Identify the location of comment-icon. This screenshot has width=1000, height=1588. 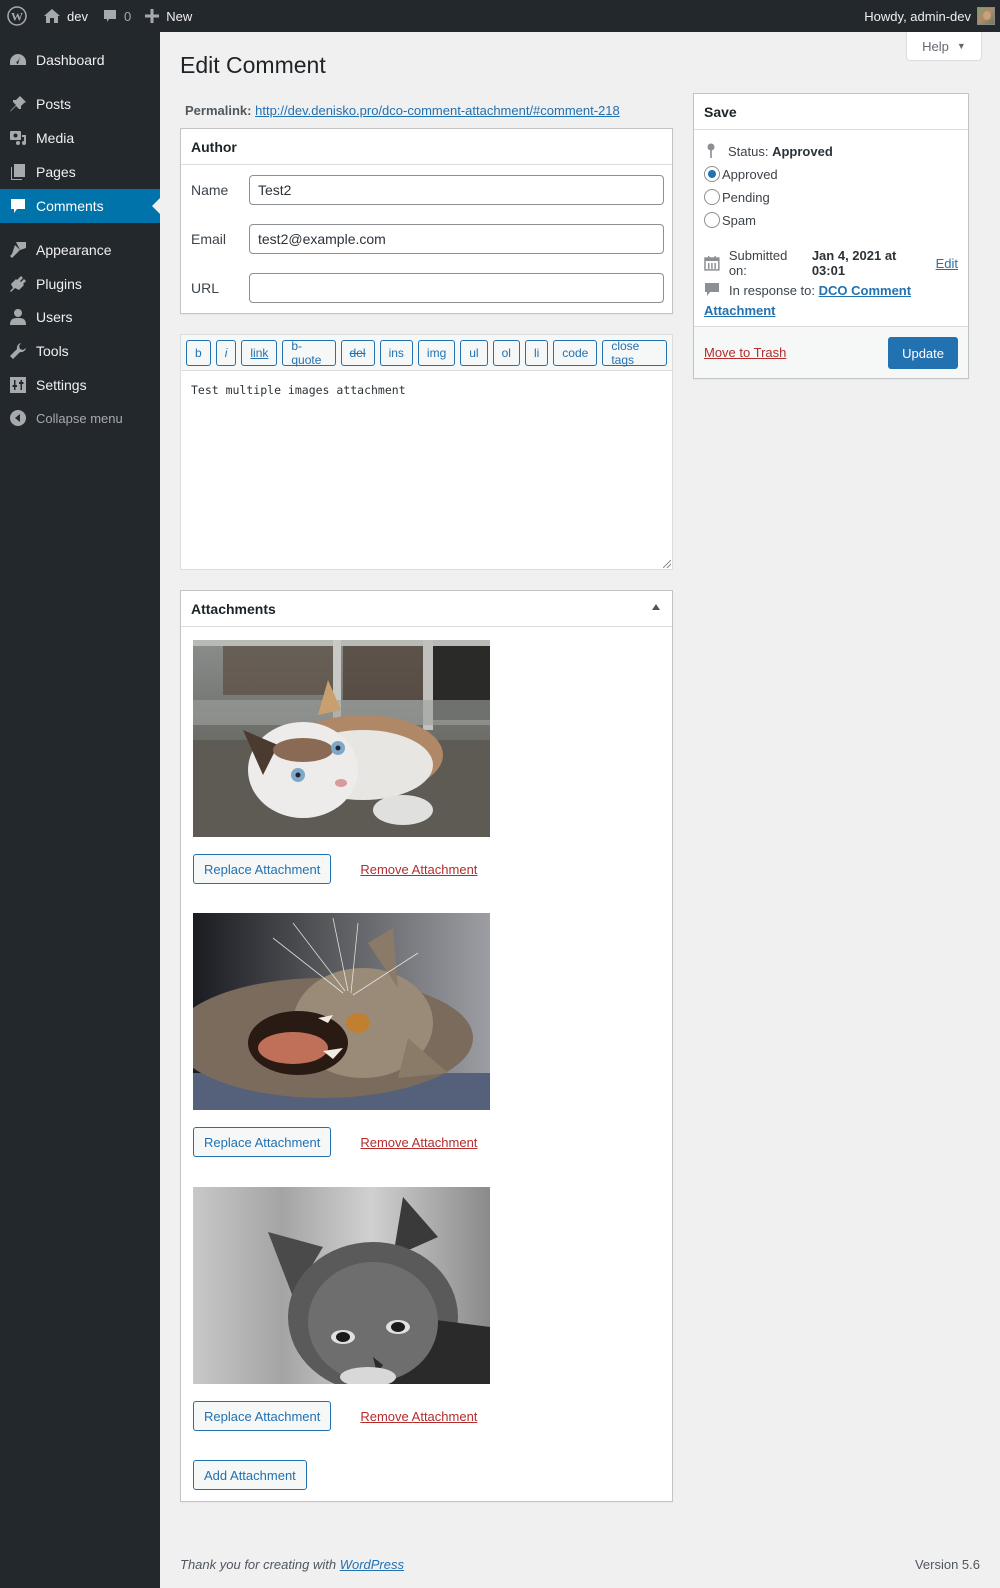
(18, 206).